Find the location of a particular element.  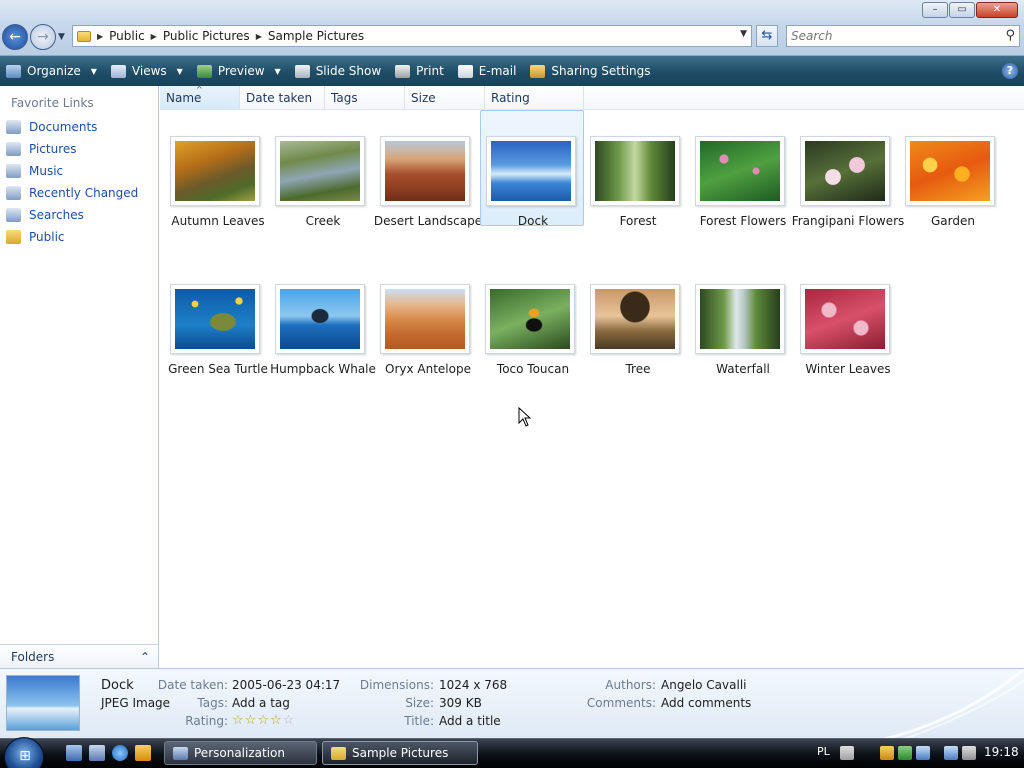

display-icon is located at coordinates (951, 753).